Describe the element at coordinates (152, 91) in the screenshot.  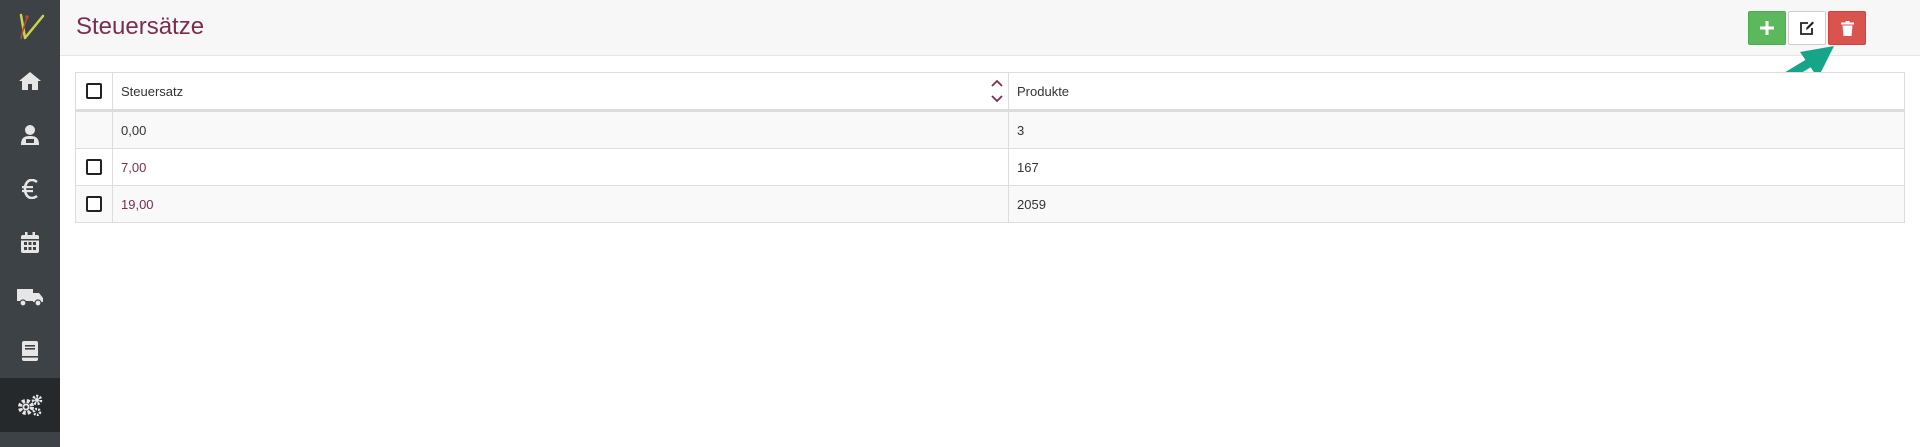
I see `column-header-label: Steuersatz` at that location.